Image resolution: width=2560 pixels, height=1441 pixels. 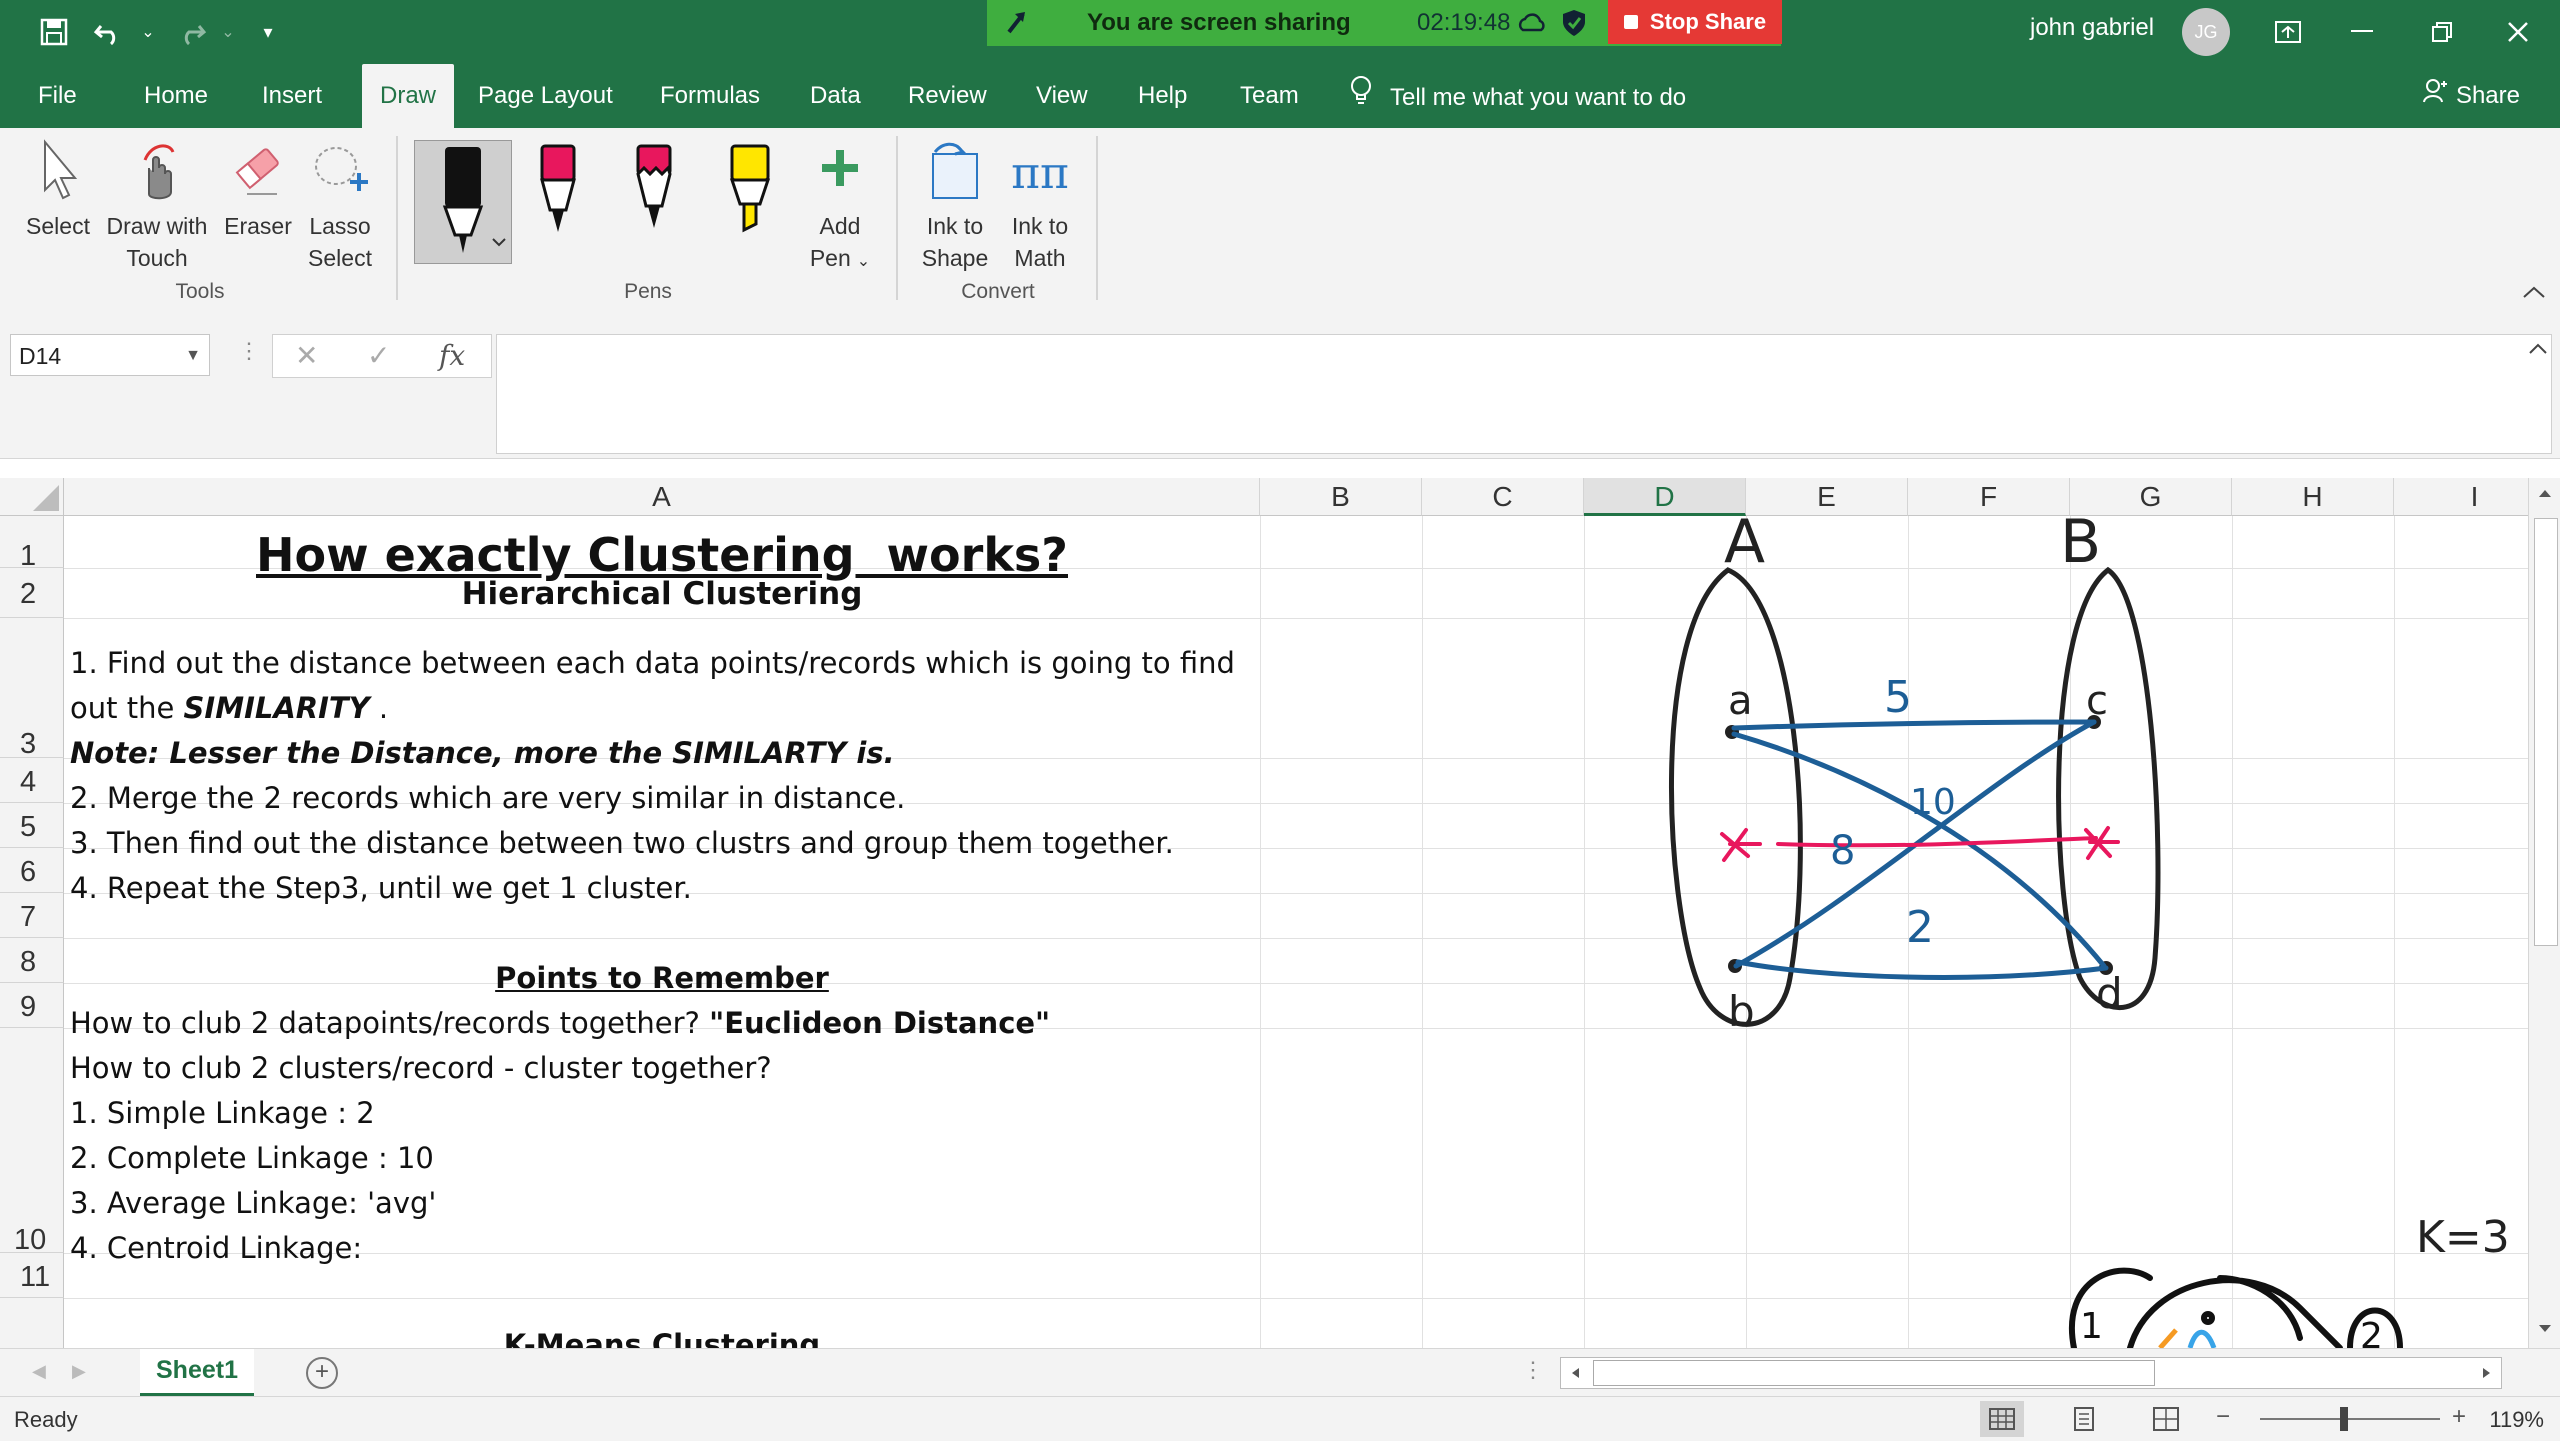 I want to click on ink-centroid-marker, so click(x=2208, y=1318).